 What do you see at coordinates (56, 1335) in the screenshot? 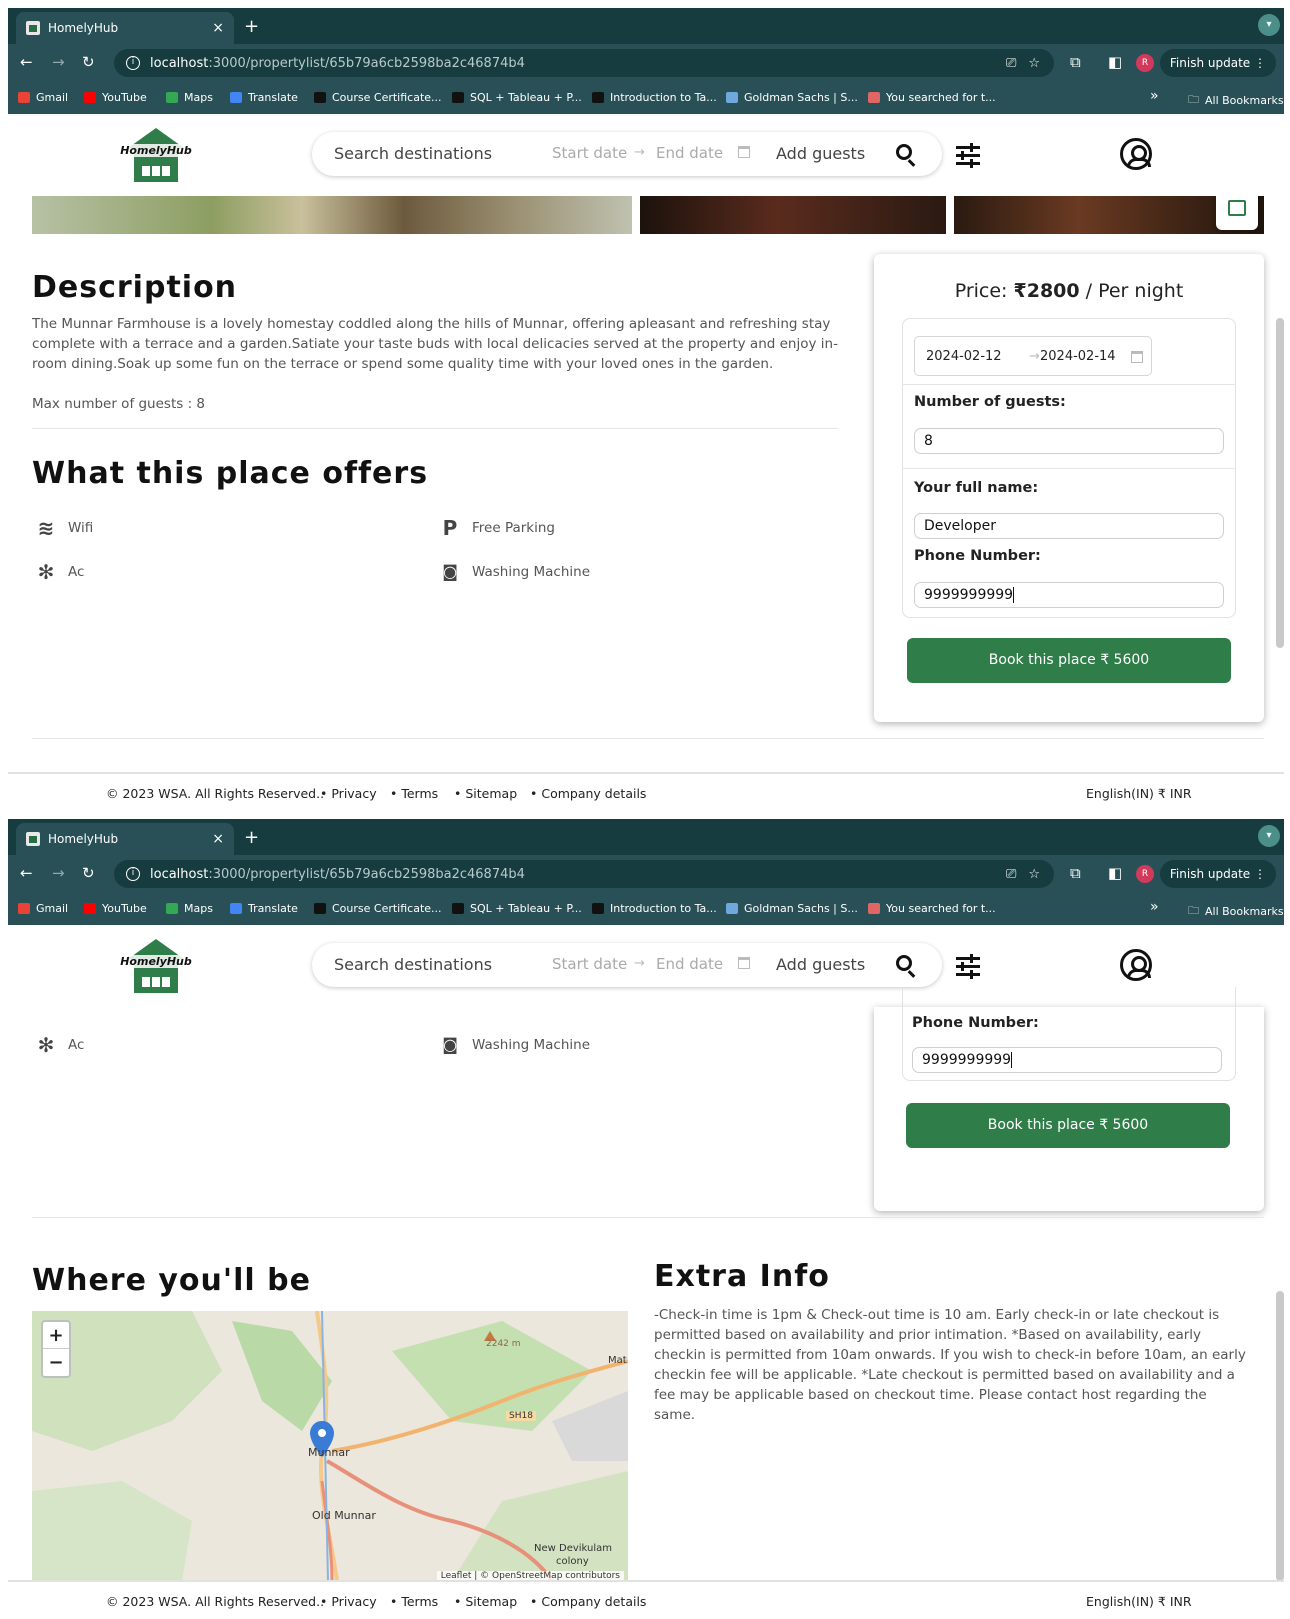
I see `zoom-in-button: +` at bounding box center [56, 1335].